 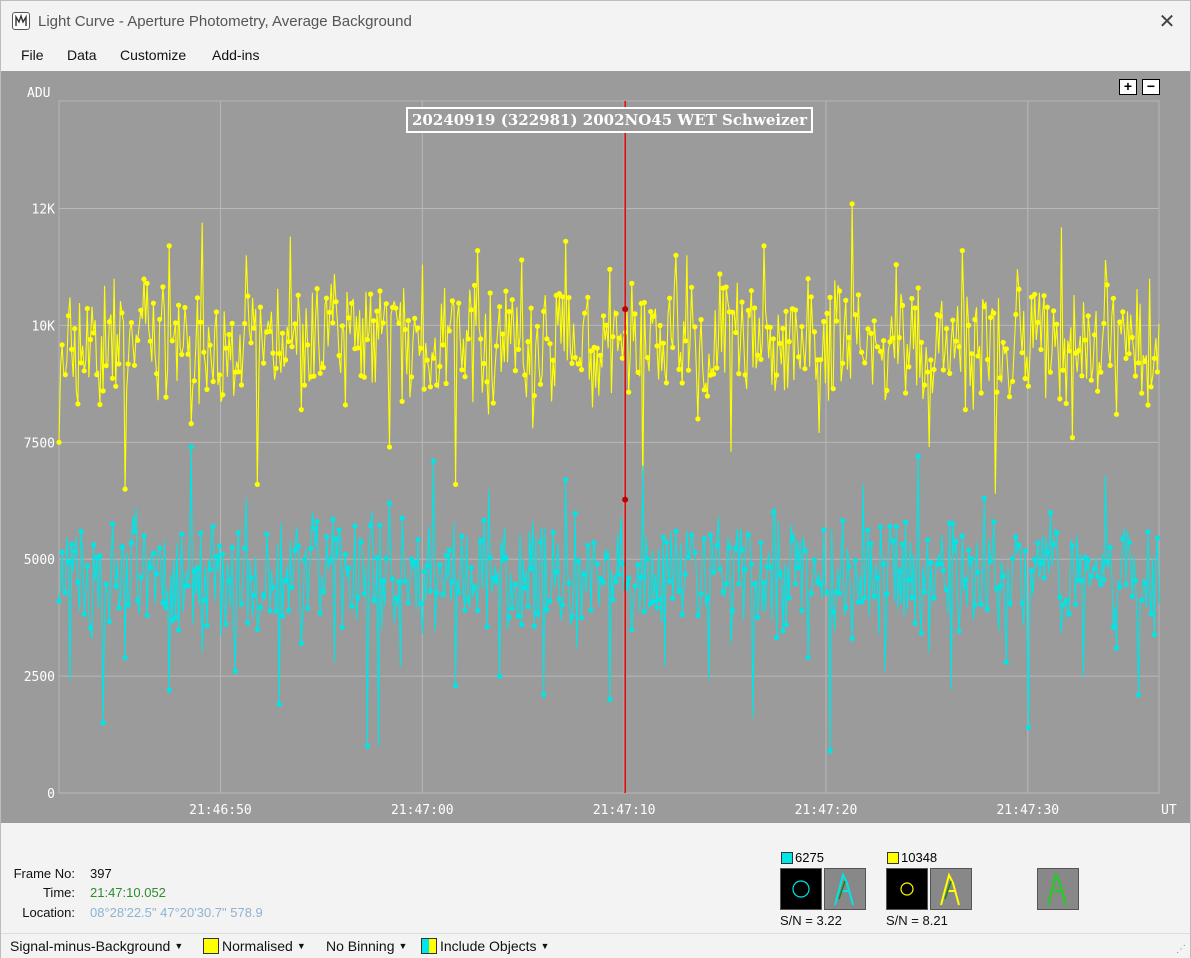 What do you see at coordinates (153, 55) in the screenshot?
I see `menu-customize: Customize` at bounding box center [153, 55].